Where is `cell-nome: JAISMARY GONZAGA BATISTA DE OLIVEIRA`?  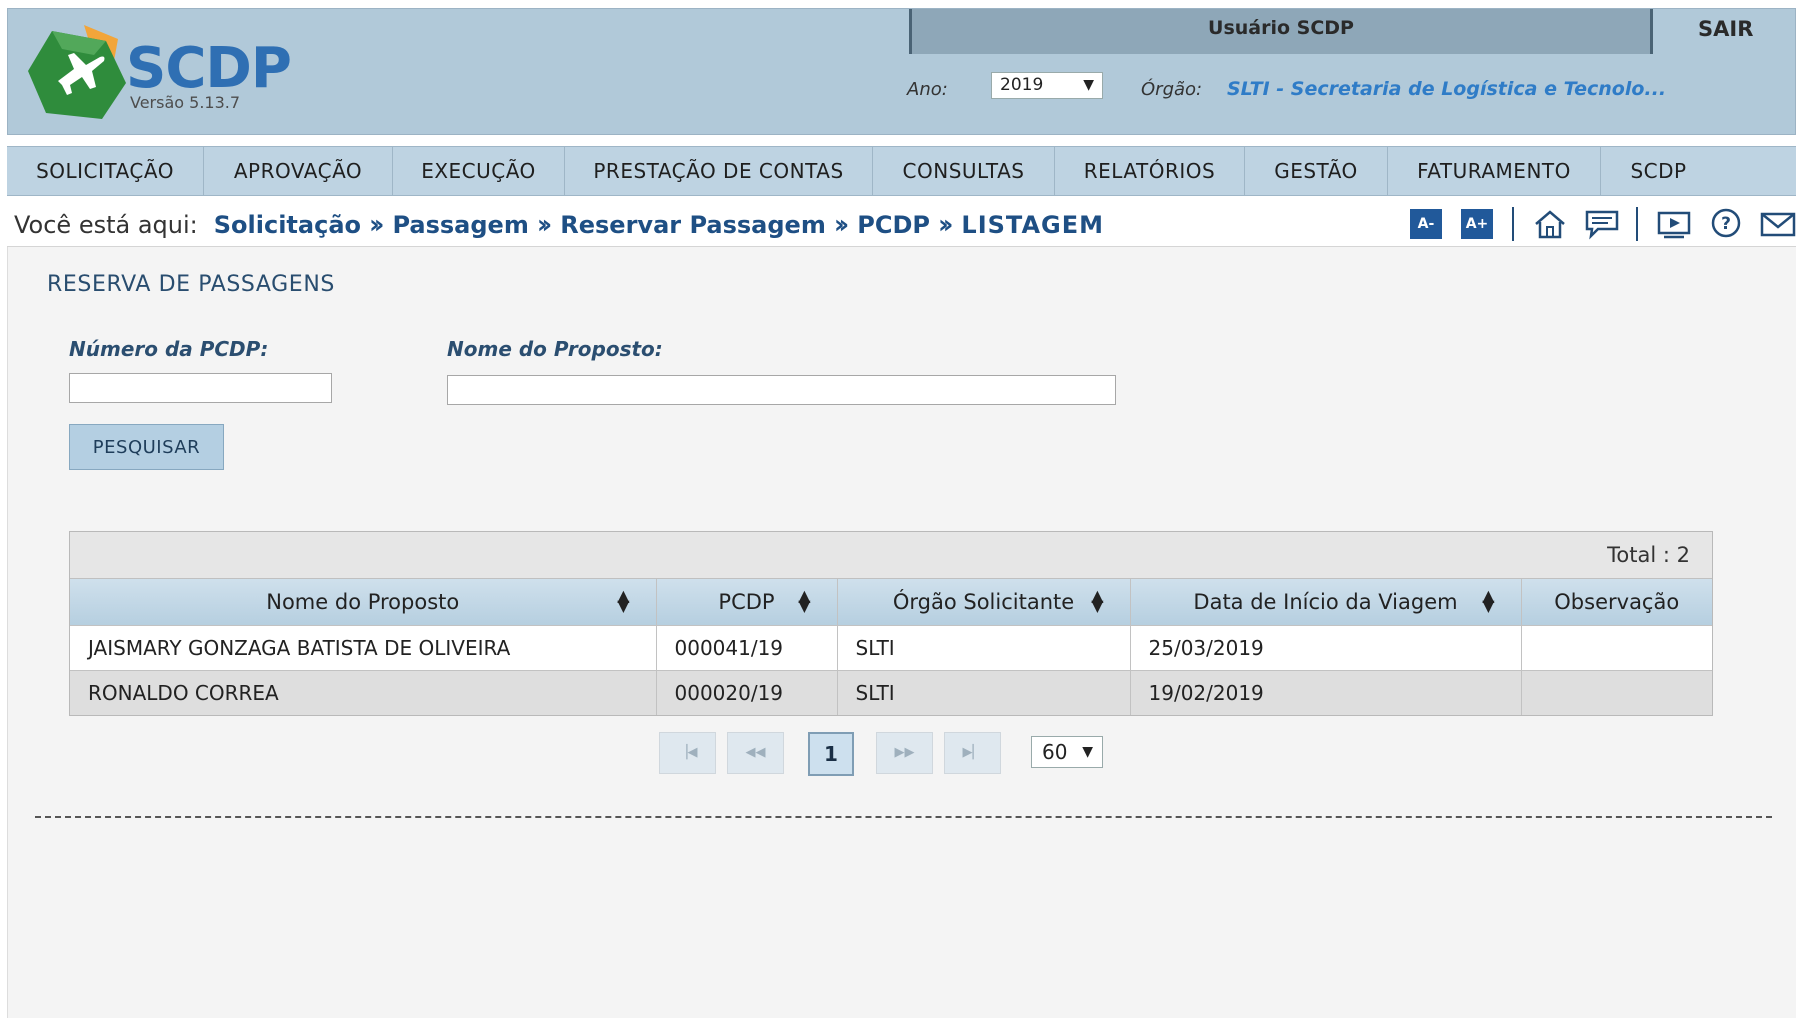 cell-nome: JAISMARY GONZAGA BATISTA DE OLIVEIRA is located at coordinates (363, 647).